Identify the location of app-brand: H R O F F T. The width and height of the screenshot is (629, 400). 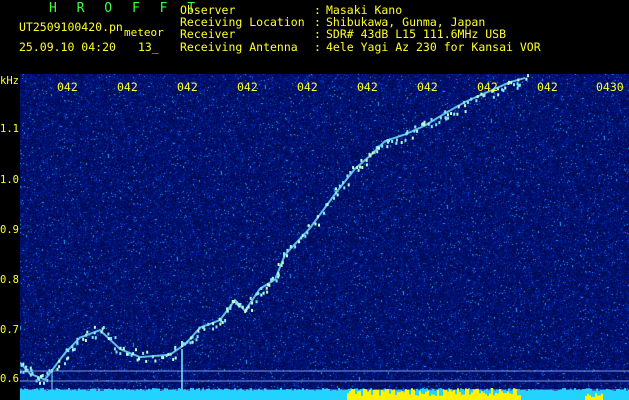
(125, 8).